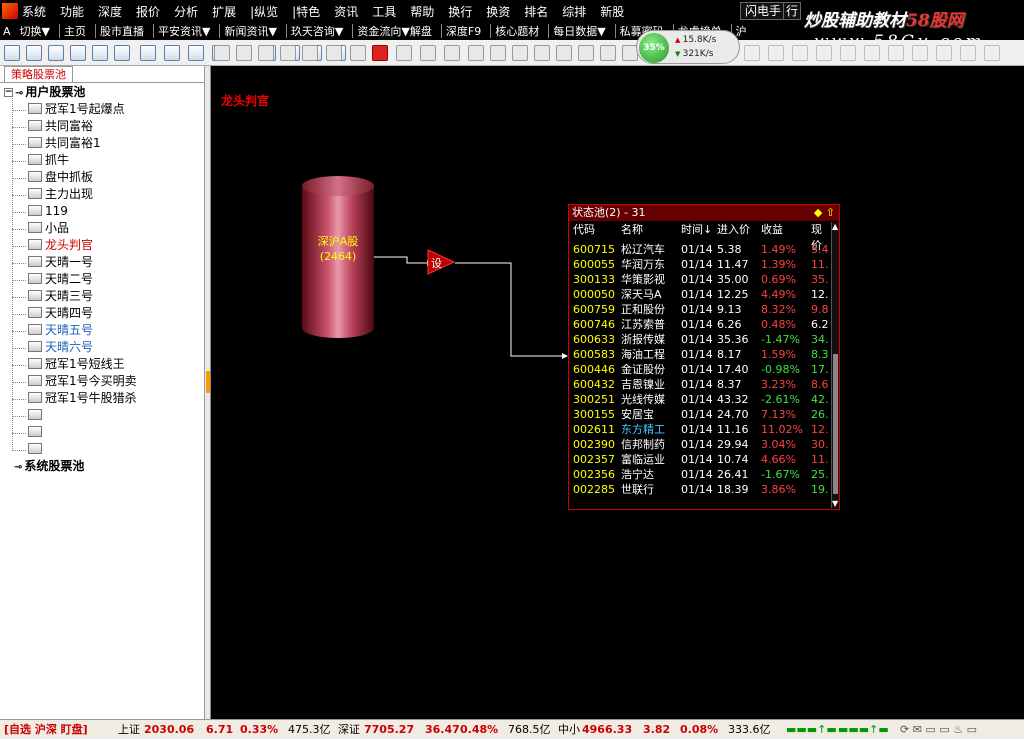  I want to click on table-row: 600446 金证股份 01/14 17.40 -0.98% 17., so click(700, 369).